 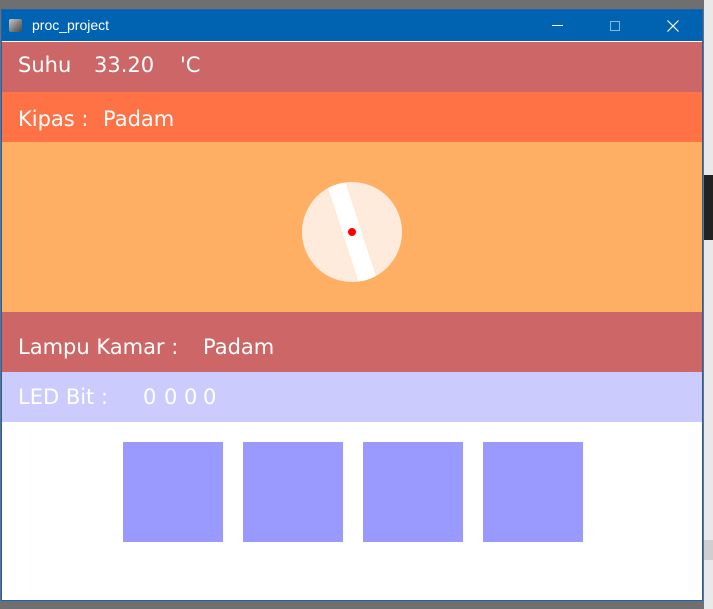 What do you see at coordinates (15, 25) in the screenshot?
I see `app-icon` at bounding box center [15, 25].